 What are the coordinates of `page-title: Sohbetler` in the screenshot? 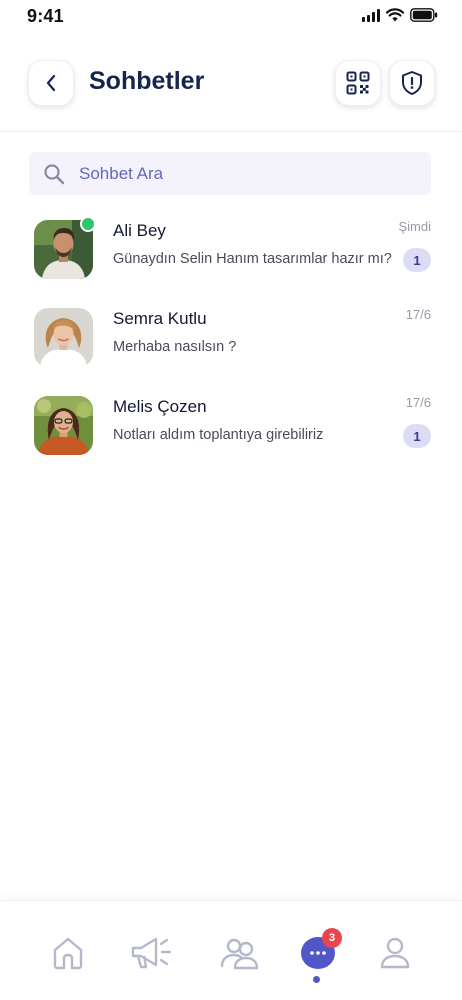 It's located at (147, 81).